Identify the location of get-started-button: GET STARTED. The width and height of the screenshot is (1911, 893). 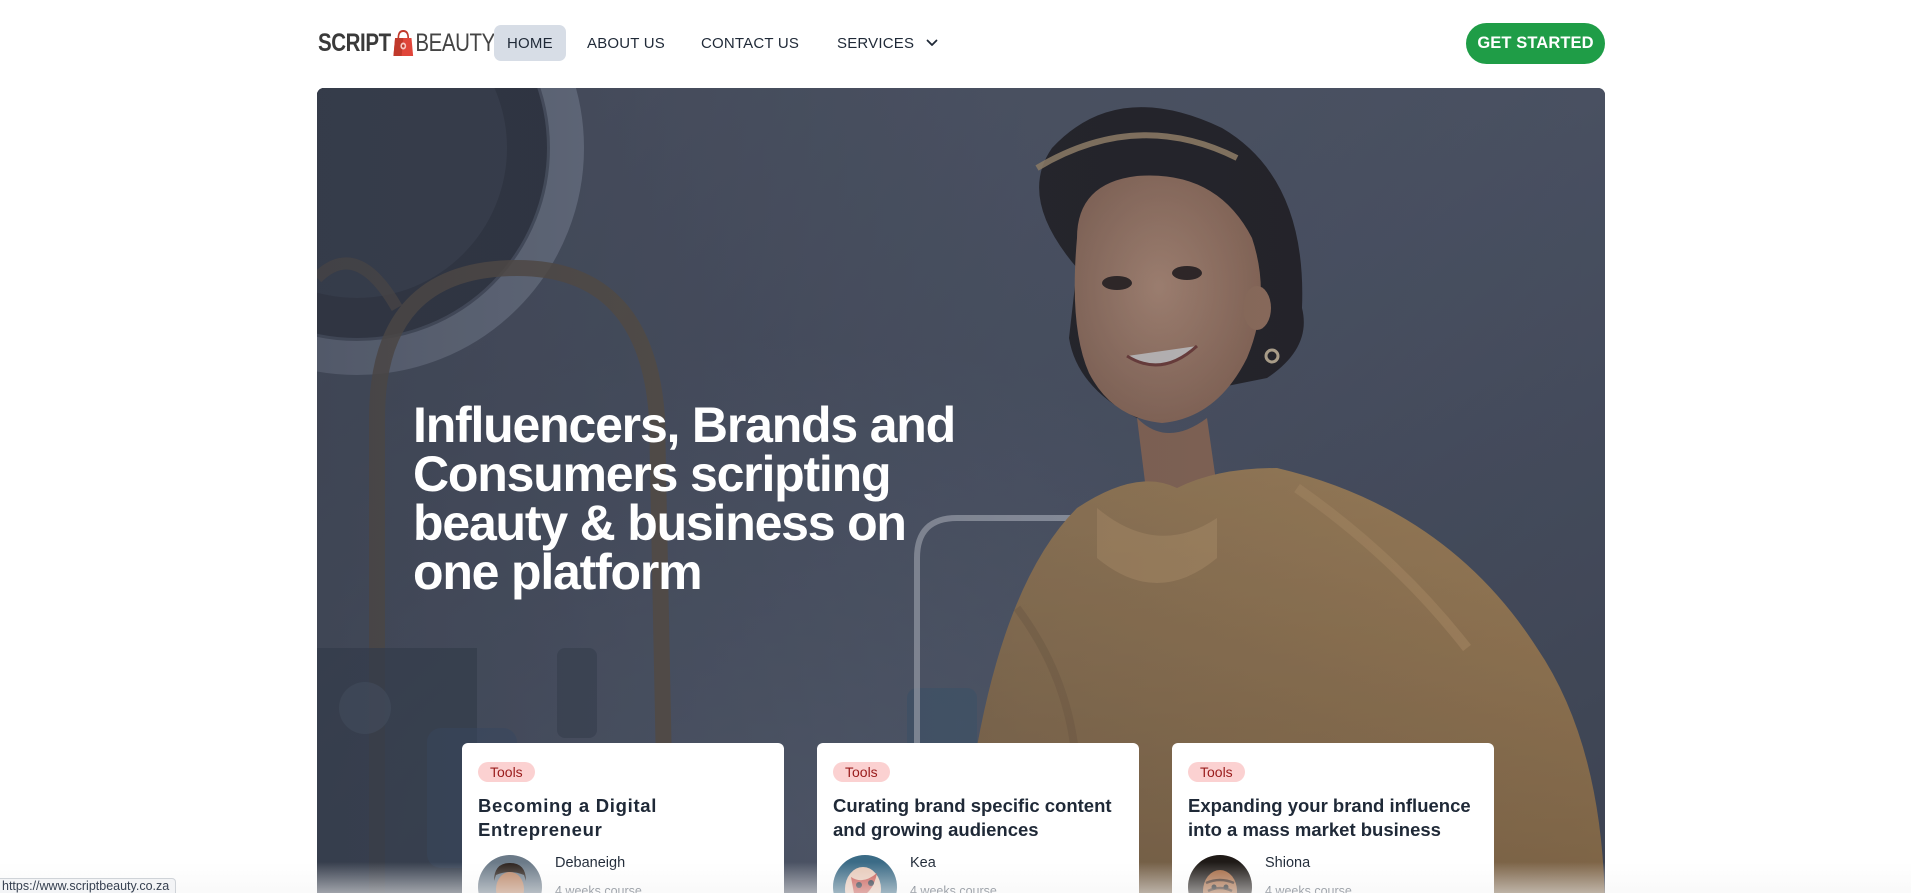
(1535, 43).